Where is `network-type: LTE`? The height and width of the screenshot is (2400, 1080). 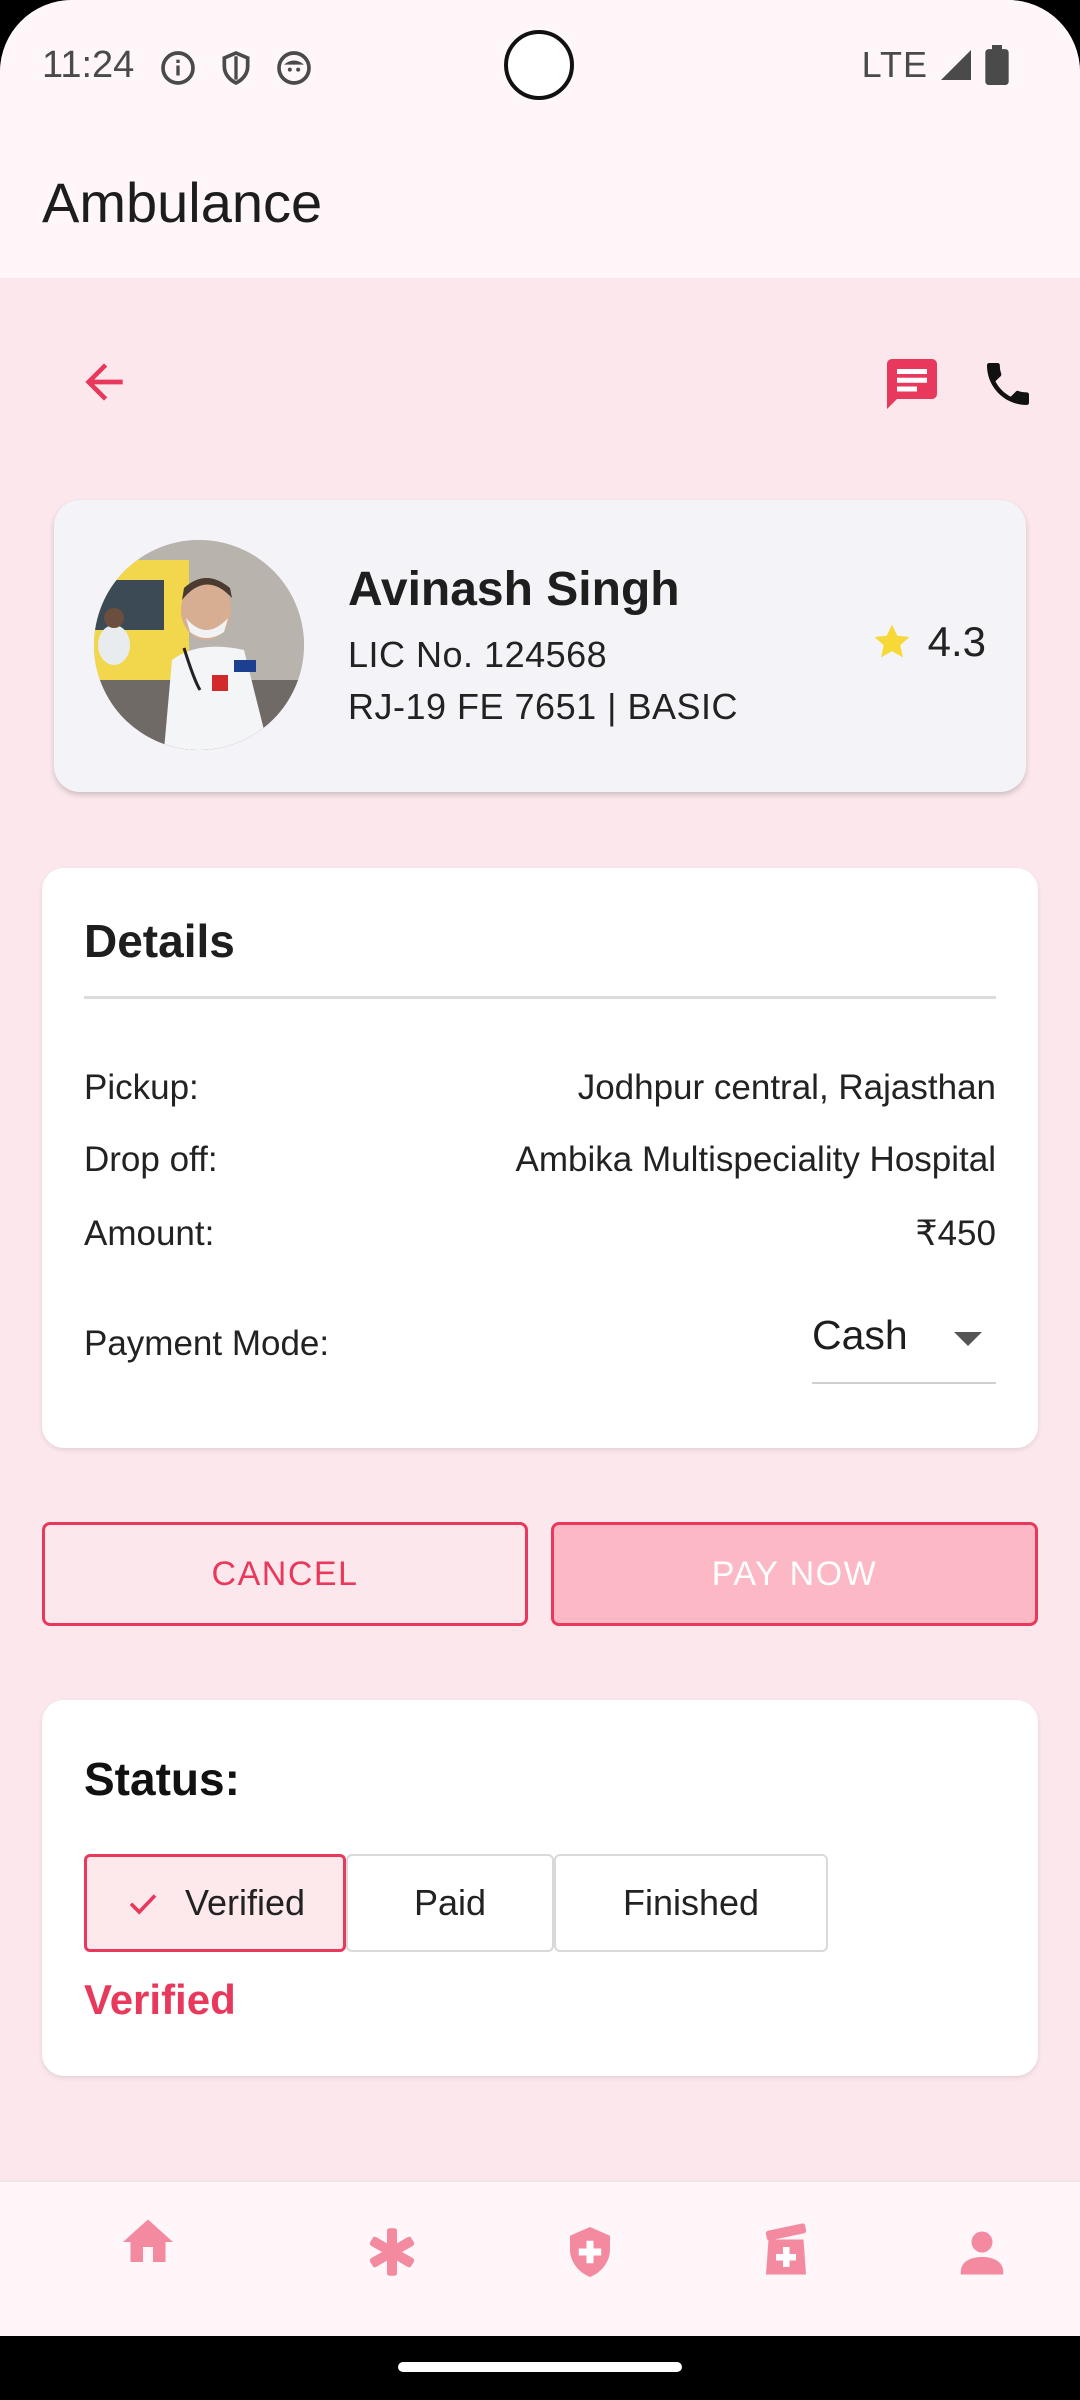 network-type: LTE is located at coordinates (894, 64).